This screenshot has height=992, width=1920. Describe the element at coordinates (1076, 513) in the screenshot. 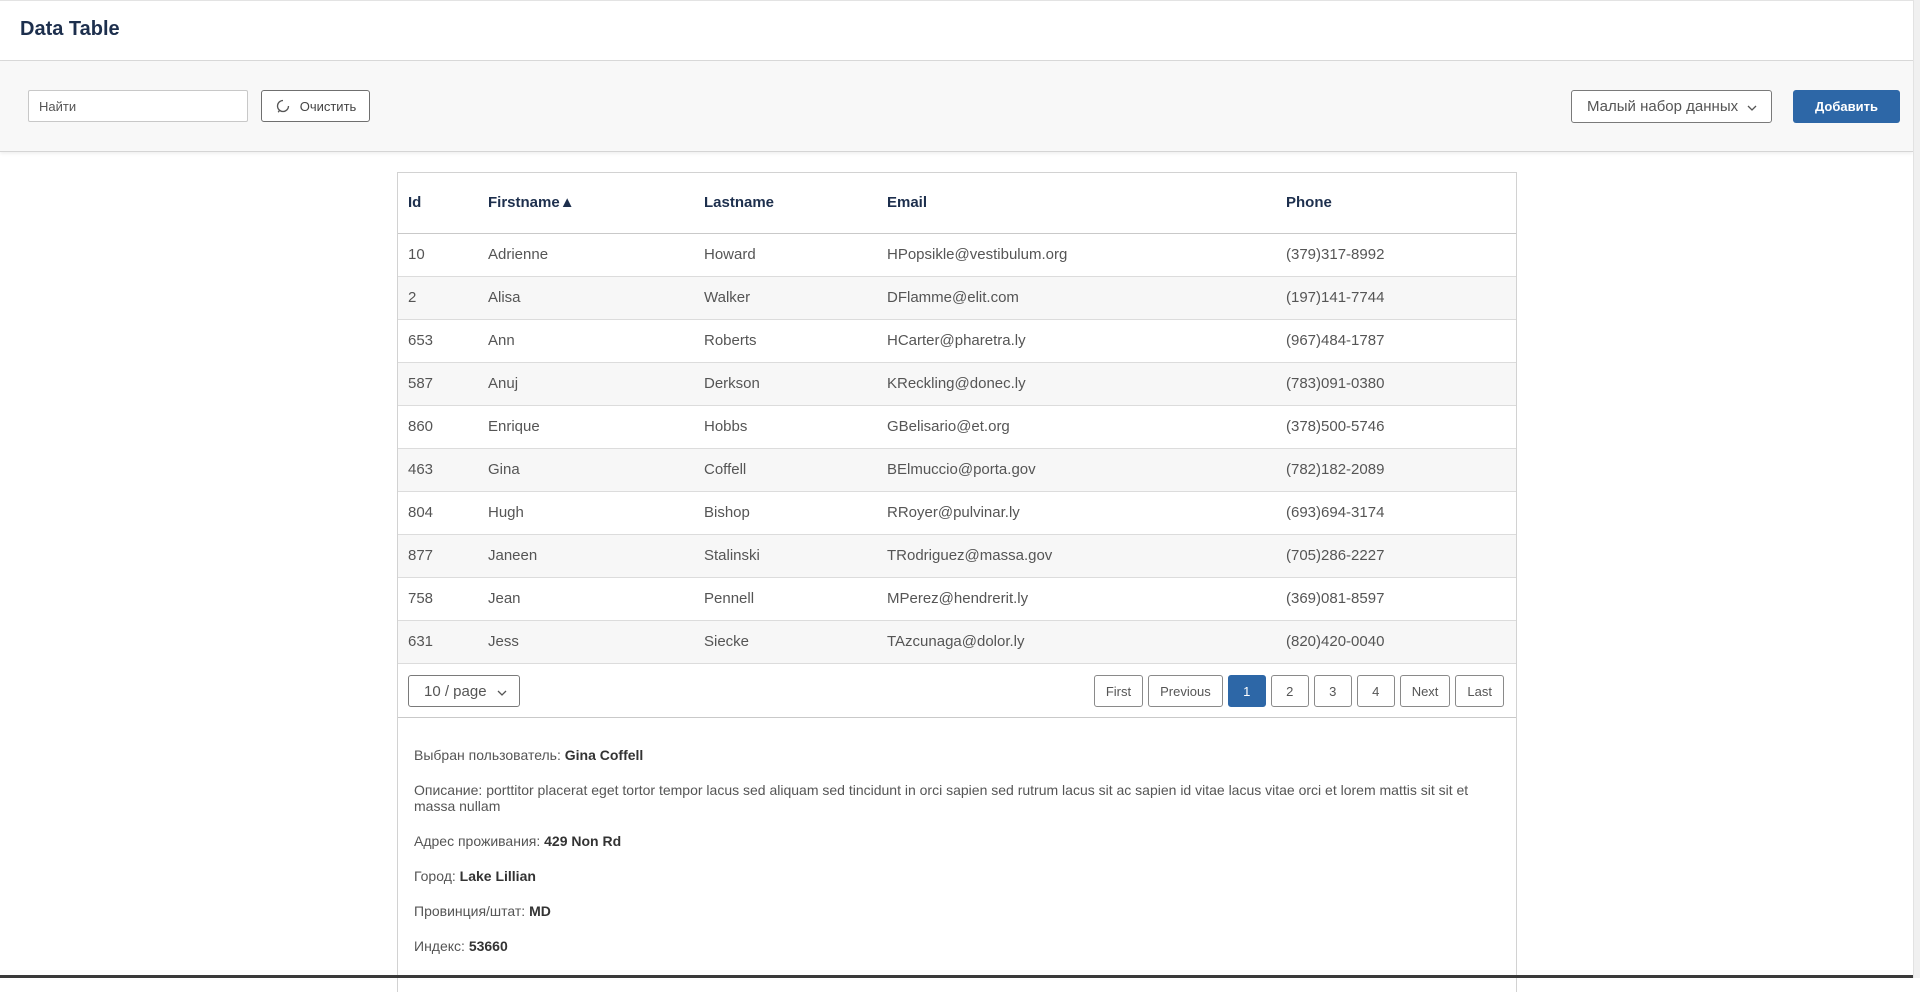

I see `cell-email: RRoyer@pulvinar.ly` at that location.